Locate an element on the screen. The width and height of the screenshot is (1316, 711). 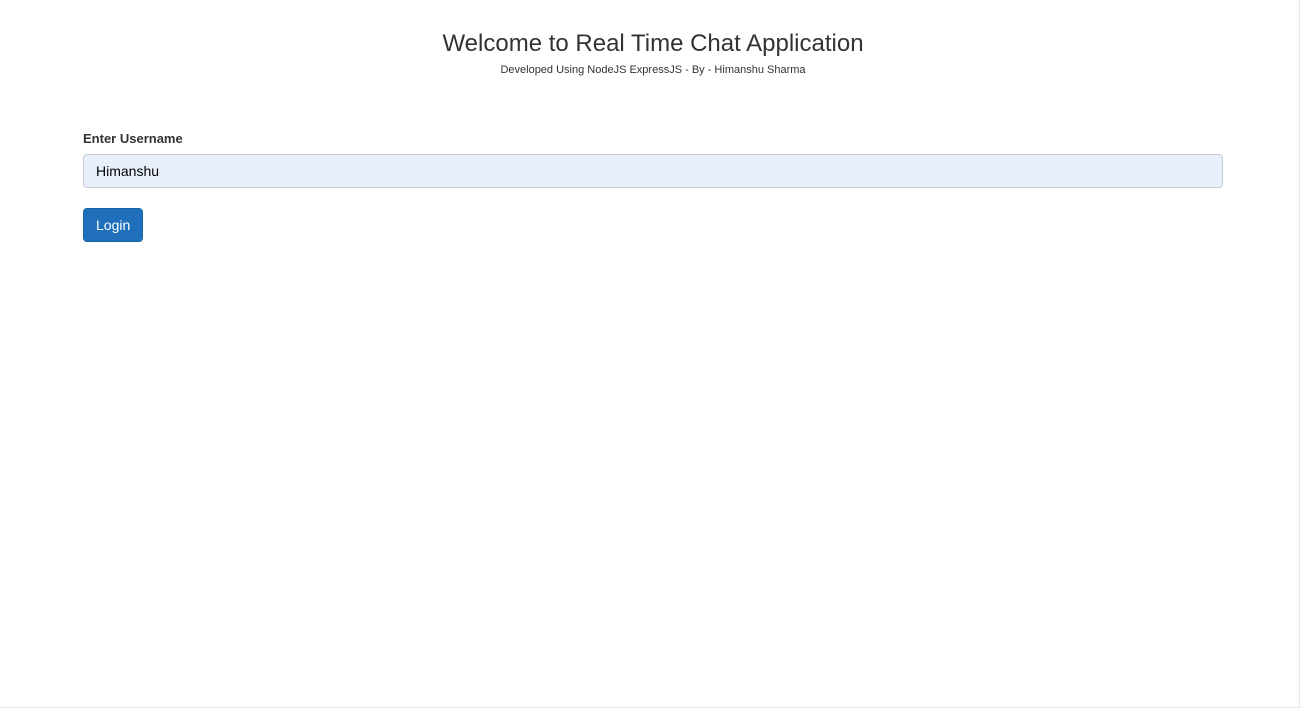
username-label: Enter Username is located at coordinates (133, 138).